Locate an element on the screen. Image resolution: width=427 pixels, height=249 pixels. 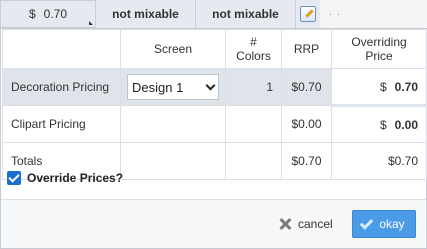
screen-cell: Design 1 is located at coordinates (173, 87).